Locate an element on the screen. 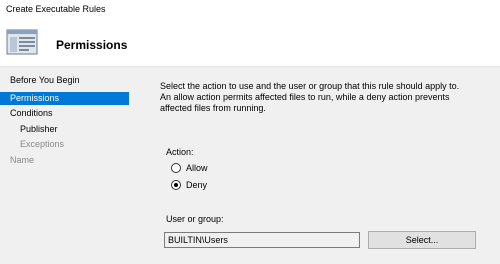 This screenshot has height=264, width=500. radio-selected-dot is located at coordinates (176, 185).